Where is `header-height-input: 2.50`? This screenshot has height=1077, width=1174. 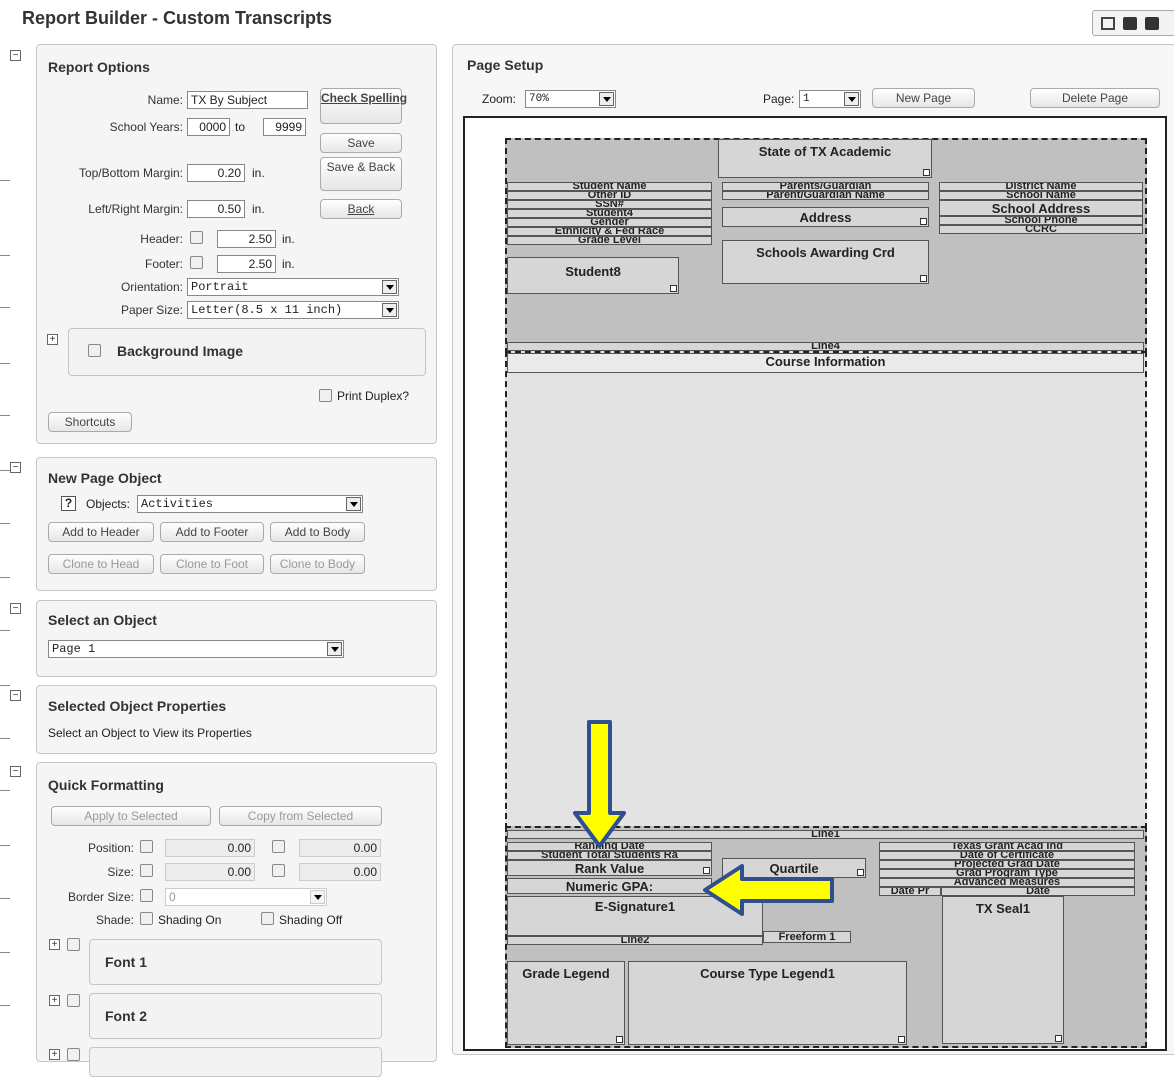
header-height-input: 2.50 is located at coordinates (246, 239).